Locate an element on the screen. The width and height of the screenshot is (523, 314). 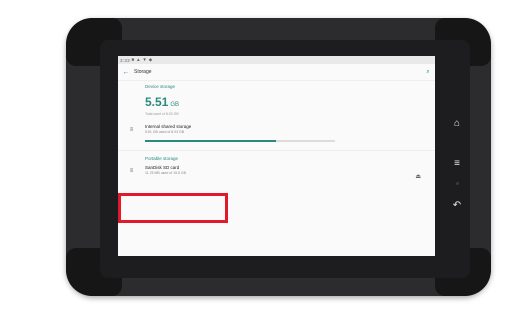
internal-storage-title: Internal shared storage is located at coordinates (168, 126).